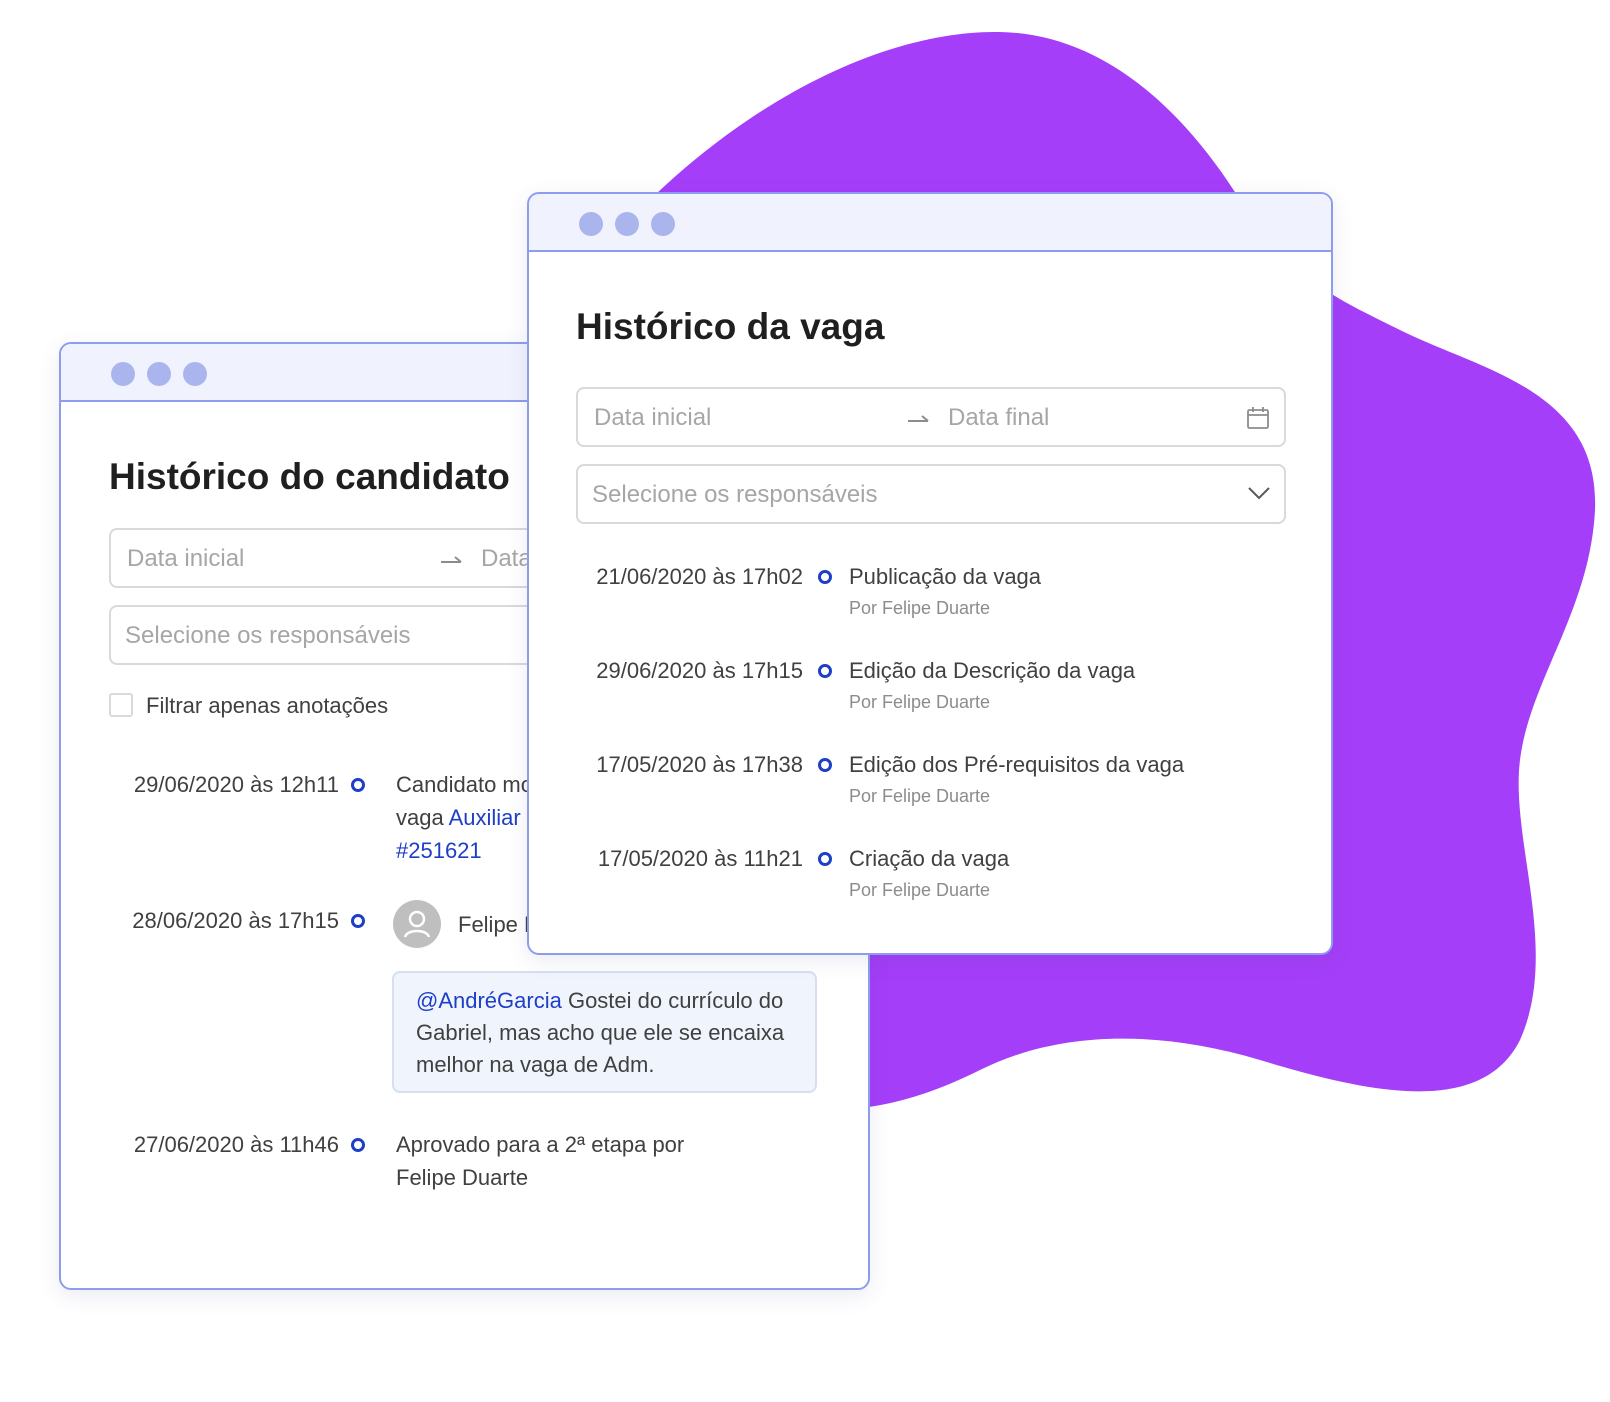 The image size is (1610, 1402). Describe the element at coordinates (462, 1177) in the screenshot. I see `timeline-line: Felipe Duarte` at that location.